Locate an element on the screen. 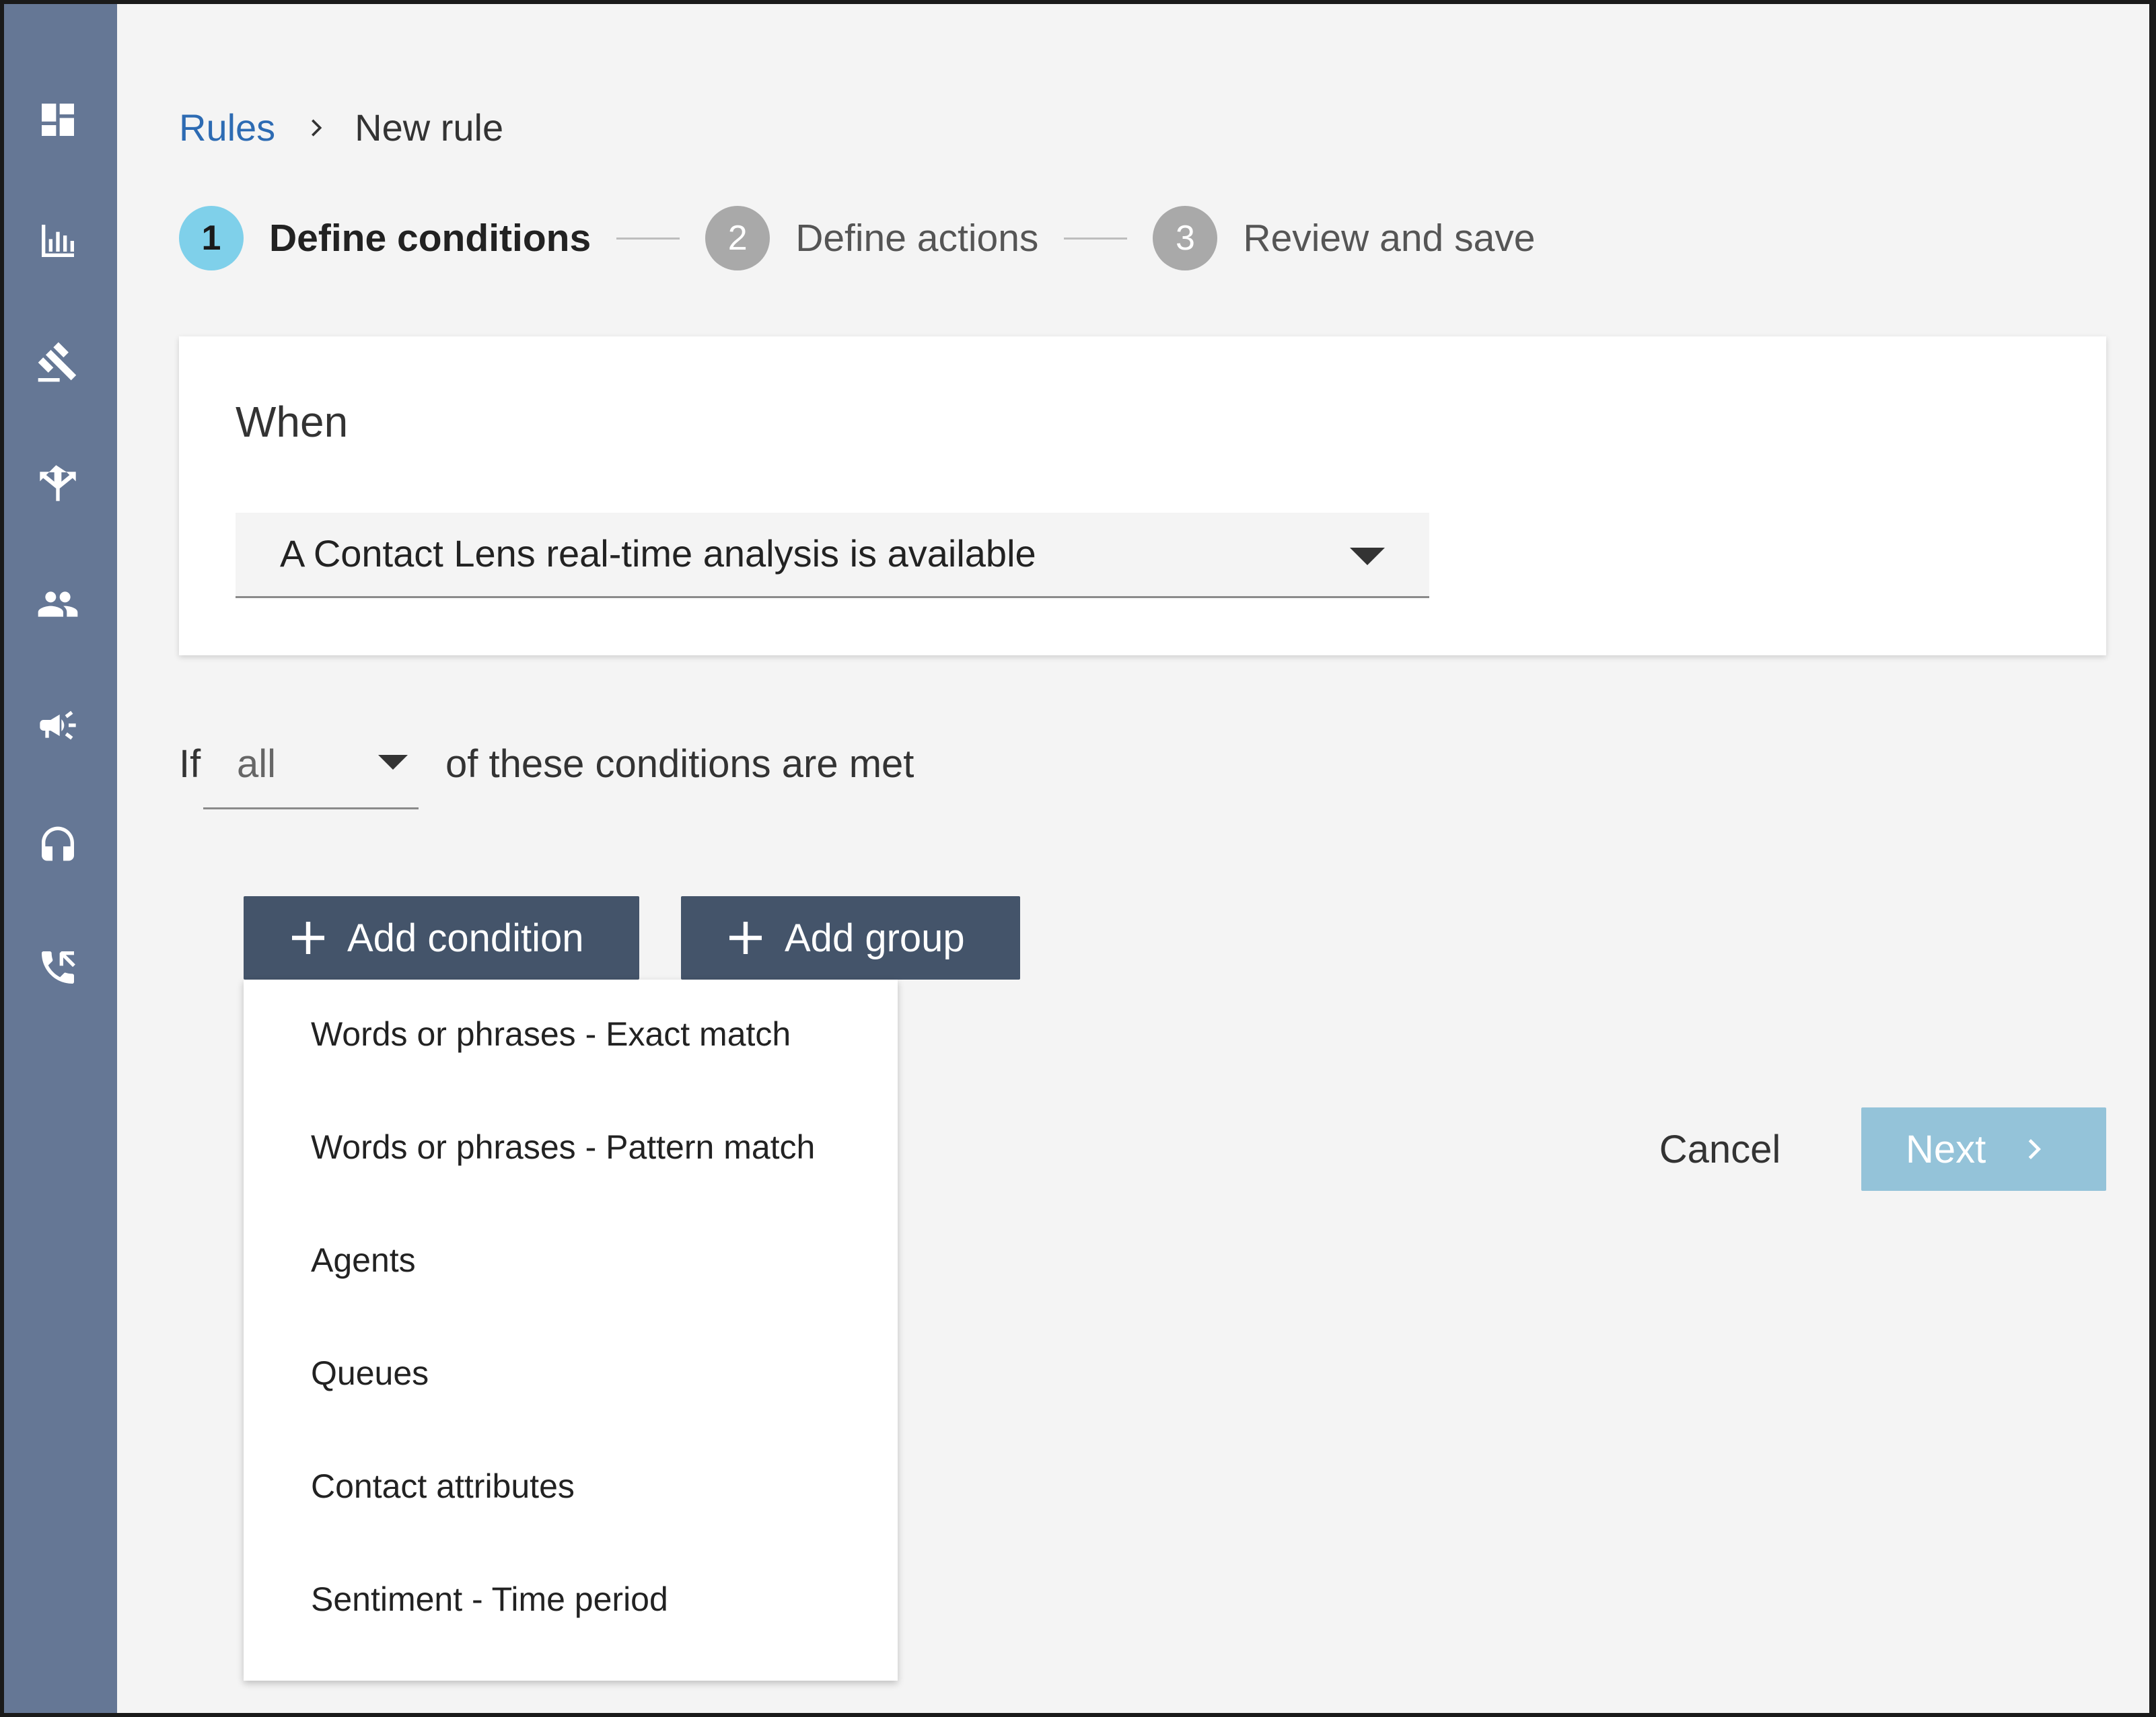 Image resolution: width=2156 pixels, height=1717 pixels. phone-icon is located at coordinates (58, 968).